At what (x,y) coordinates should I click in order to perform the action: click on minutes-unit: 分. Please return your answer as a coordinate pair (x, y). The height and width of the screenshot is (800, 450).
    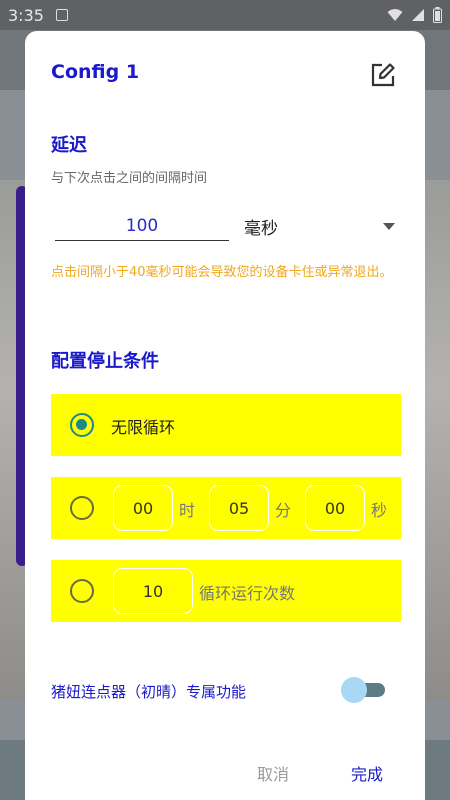
    Looking at the image, I should click on (283, 510).